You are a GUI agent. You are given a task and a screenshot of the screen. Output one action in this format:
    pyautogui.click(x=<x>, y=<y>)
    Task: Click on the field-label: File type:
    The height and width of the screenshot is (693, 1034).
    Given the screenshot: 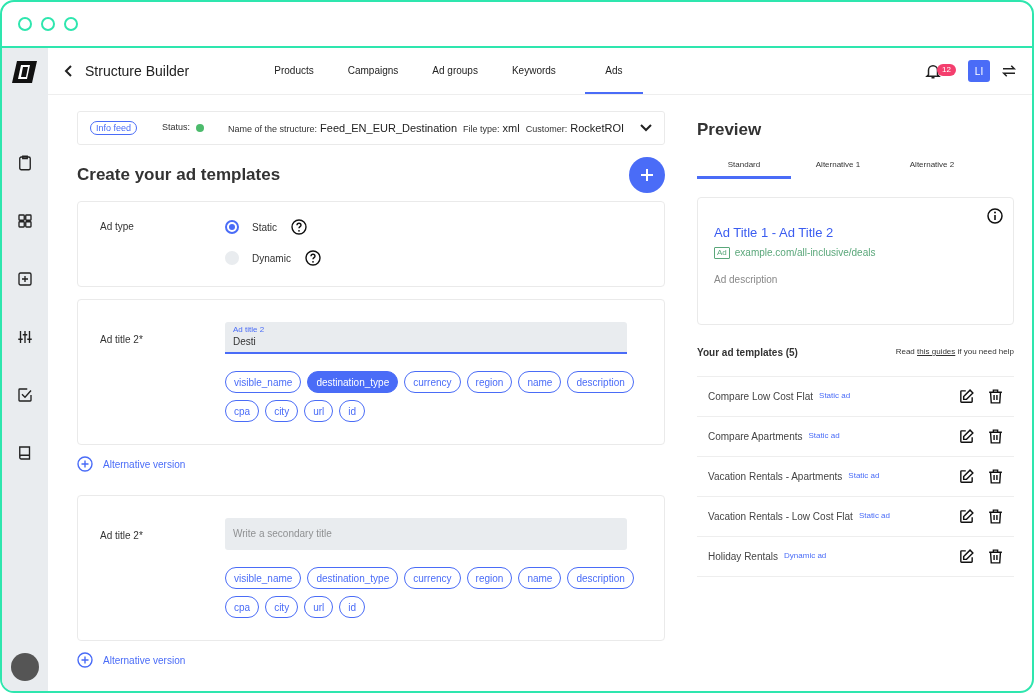 What is the action you would take?
    pyautogui.click(x=481, y=129)
    